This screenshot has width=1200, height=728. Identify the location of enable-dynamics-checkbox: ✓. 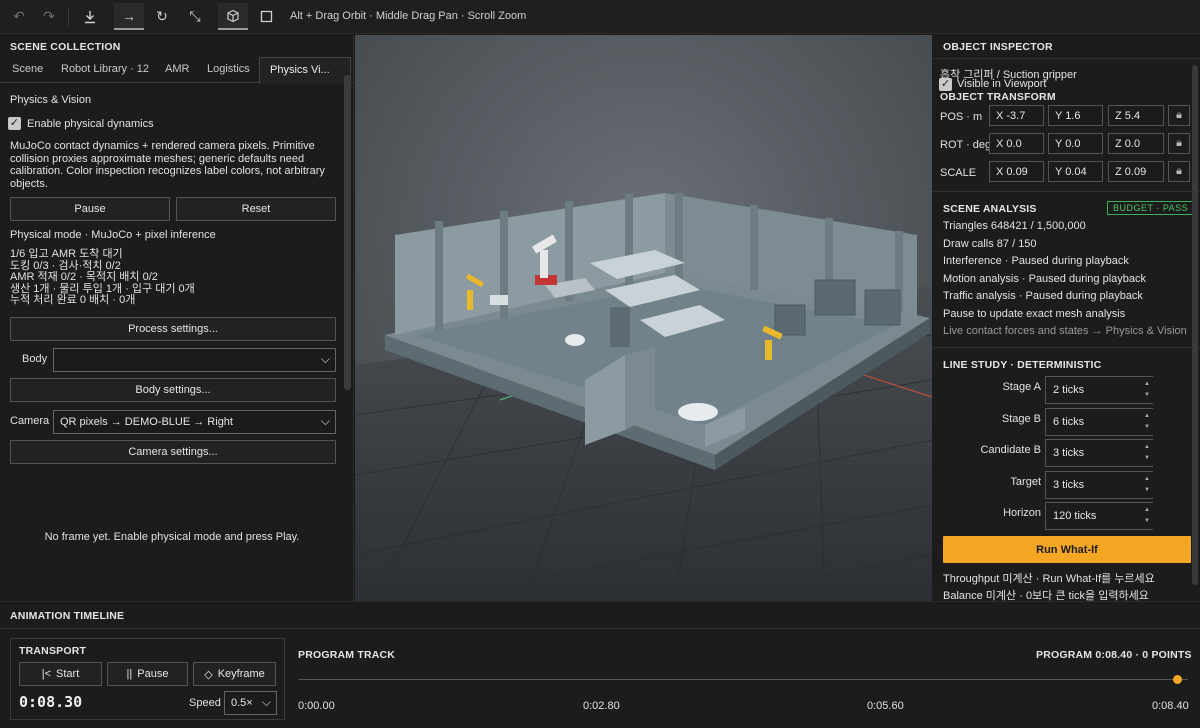
(14, 123).